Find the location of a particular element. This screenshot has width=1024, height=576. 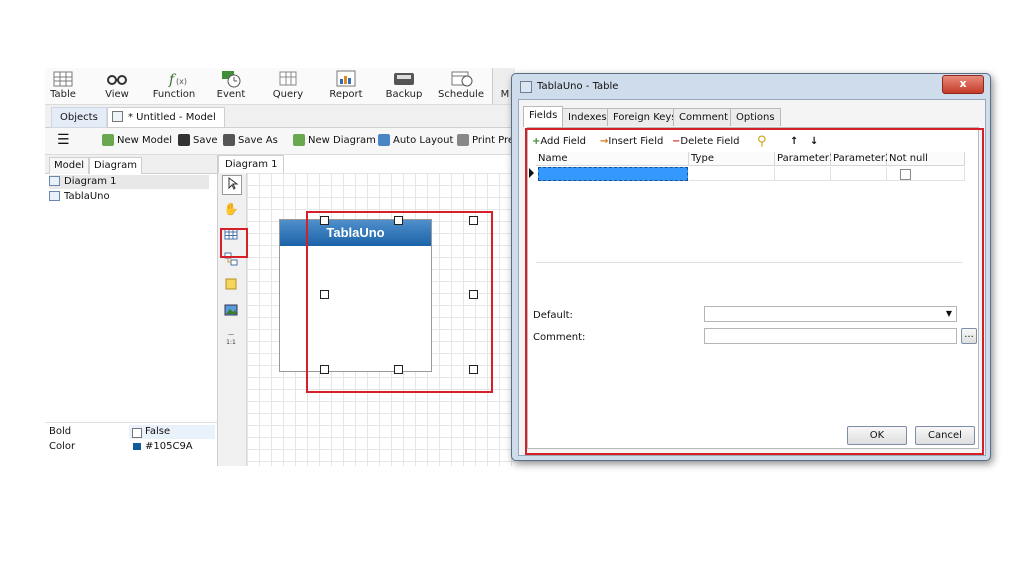

tab-diagram-1: Diagram 1 is located at coordinates (251, 164).